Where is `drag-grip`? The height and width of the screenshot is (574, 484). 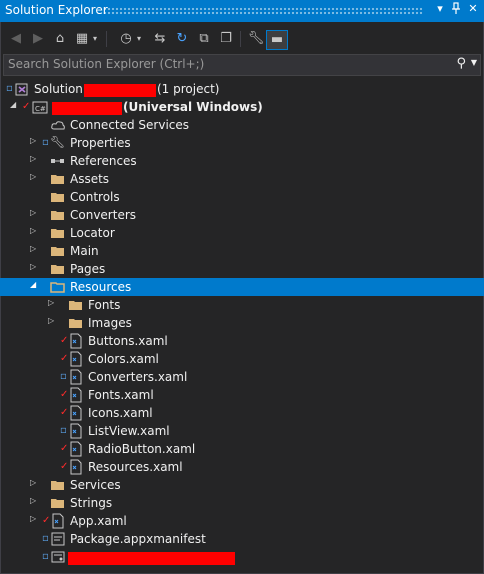 drag-grip is located at coordinates (263, 11).